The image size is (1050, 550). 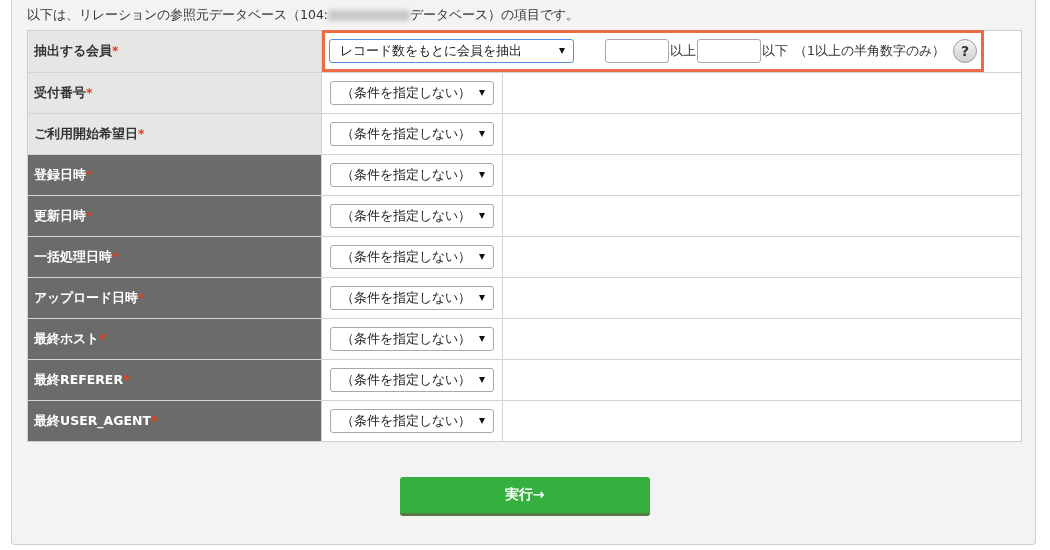 What do you see at coordinates (178, 15) in the screenshot?
I see `intro-text: 以下は、リレーションの参照元データベース（104:` at bounding box center [178, 15].